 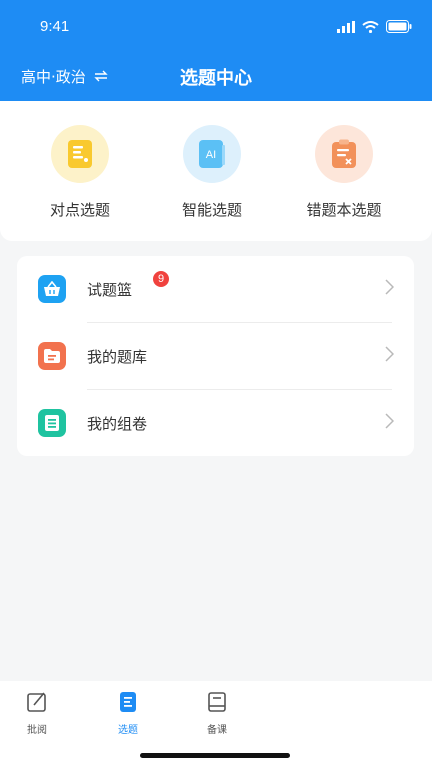 I want to click on document-active-icon, so click(x=128, y=704).